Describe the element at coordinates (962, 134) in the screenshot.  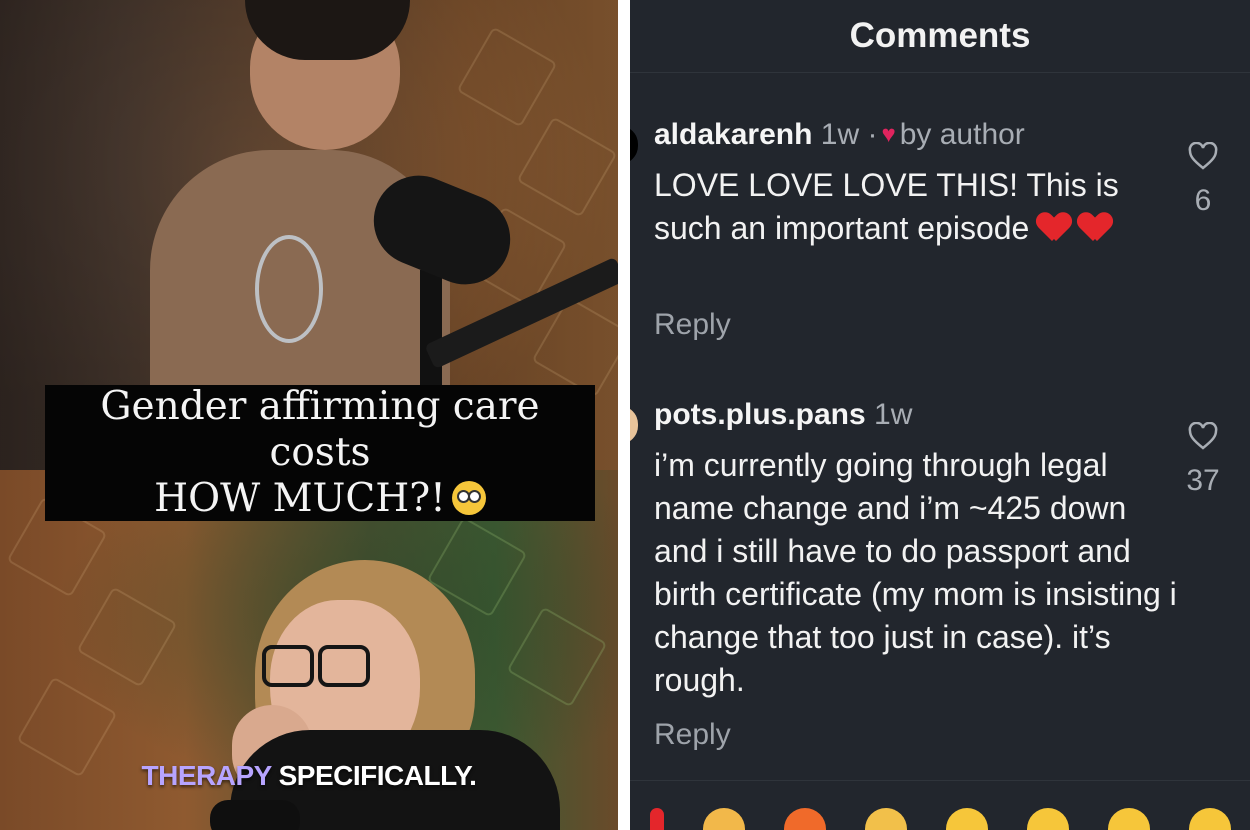
I see `liked-by-author-label: by author` at that location.